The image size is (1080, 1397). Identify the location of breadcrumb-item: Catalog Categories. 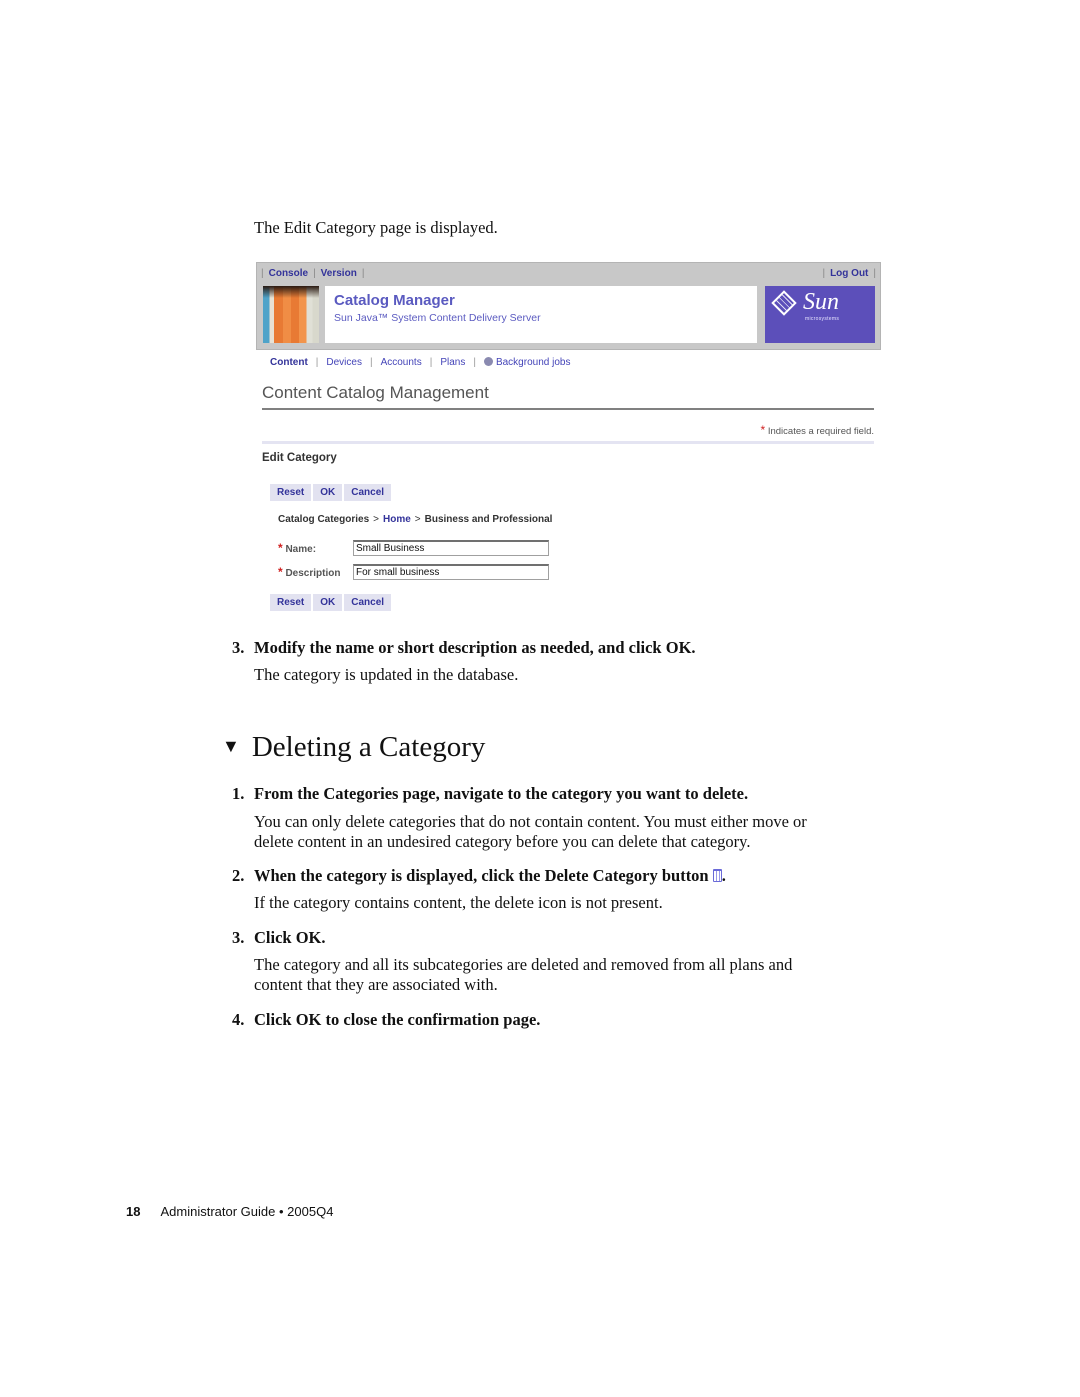
(324, 519).